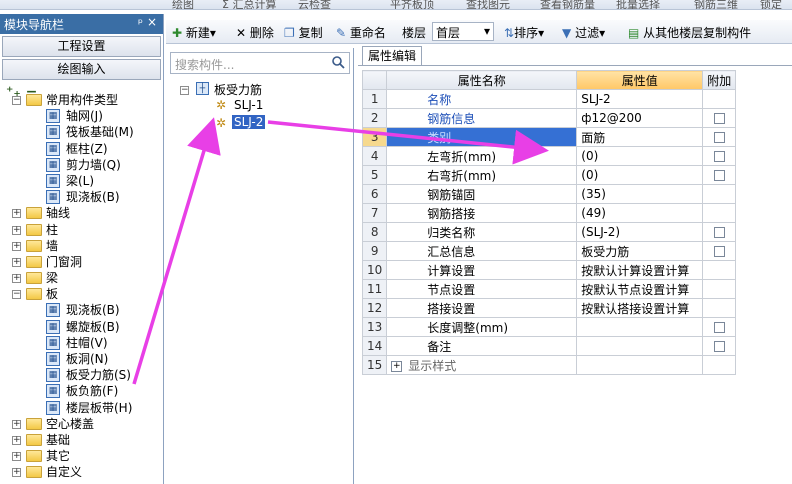 Image resolution: width=792 pixels, height=484 pixels. Describe the element at coordinates (140, 23) in the screenshot. I see `pin-icon: ᵖ` at that location.